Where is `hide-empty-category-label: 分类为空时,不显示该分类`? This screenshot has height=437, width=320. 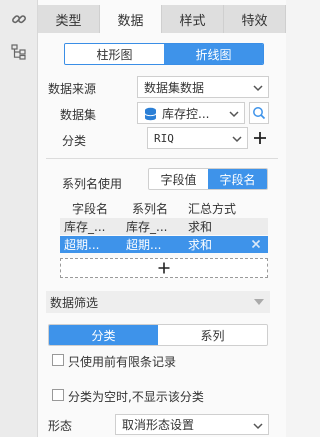 hide-empty-category-label: 分类为空时,不显示该分类 is located at coordinates (136, 397).